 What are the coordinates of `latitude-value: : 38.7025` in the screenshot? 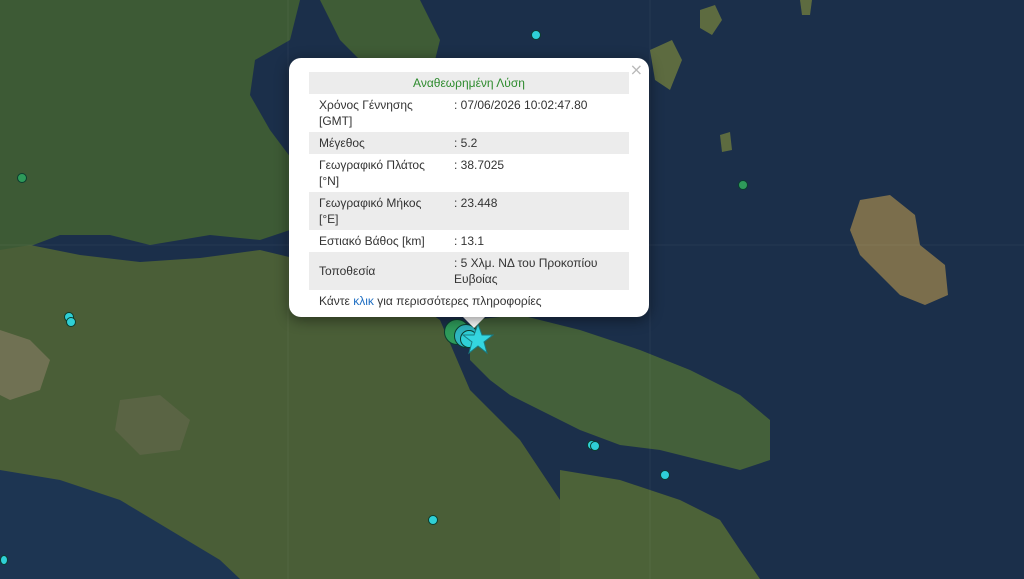 It's located at (479, 165).